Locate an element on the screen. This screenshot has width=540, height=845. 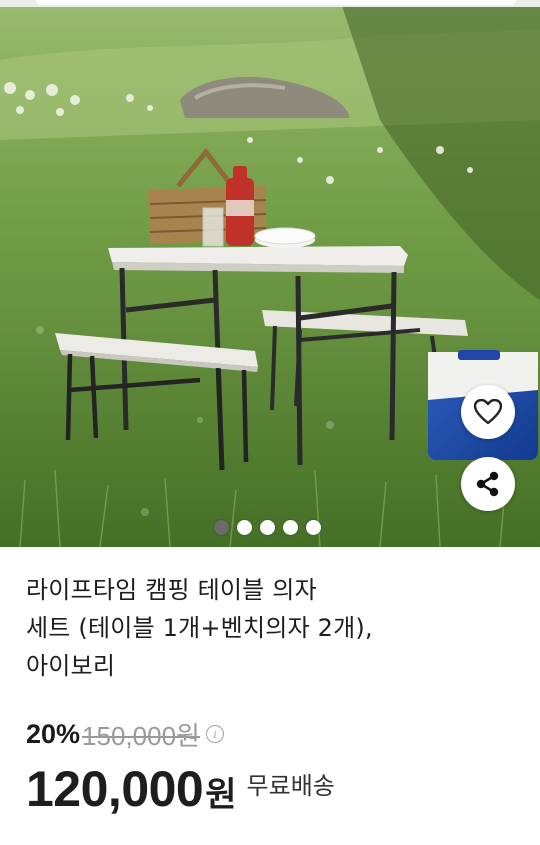
share-button is located at coordinates (488, 484).